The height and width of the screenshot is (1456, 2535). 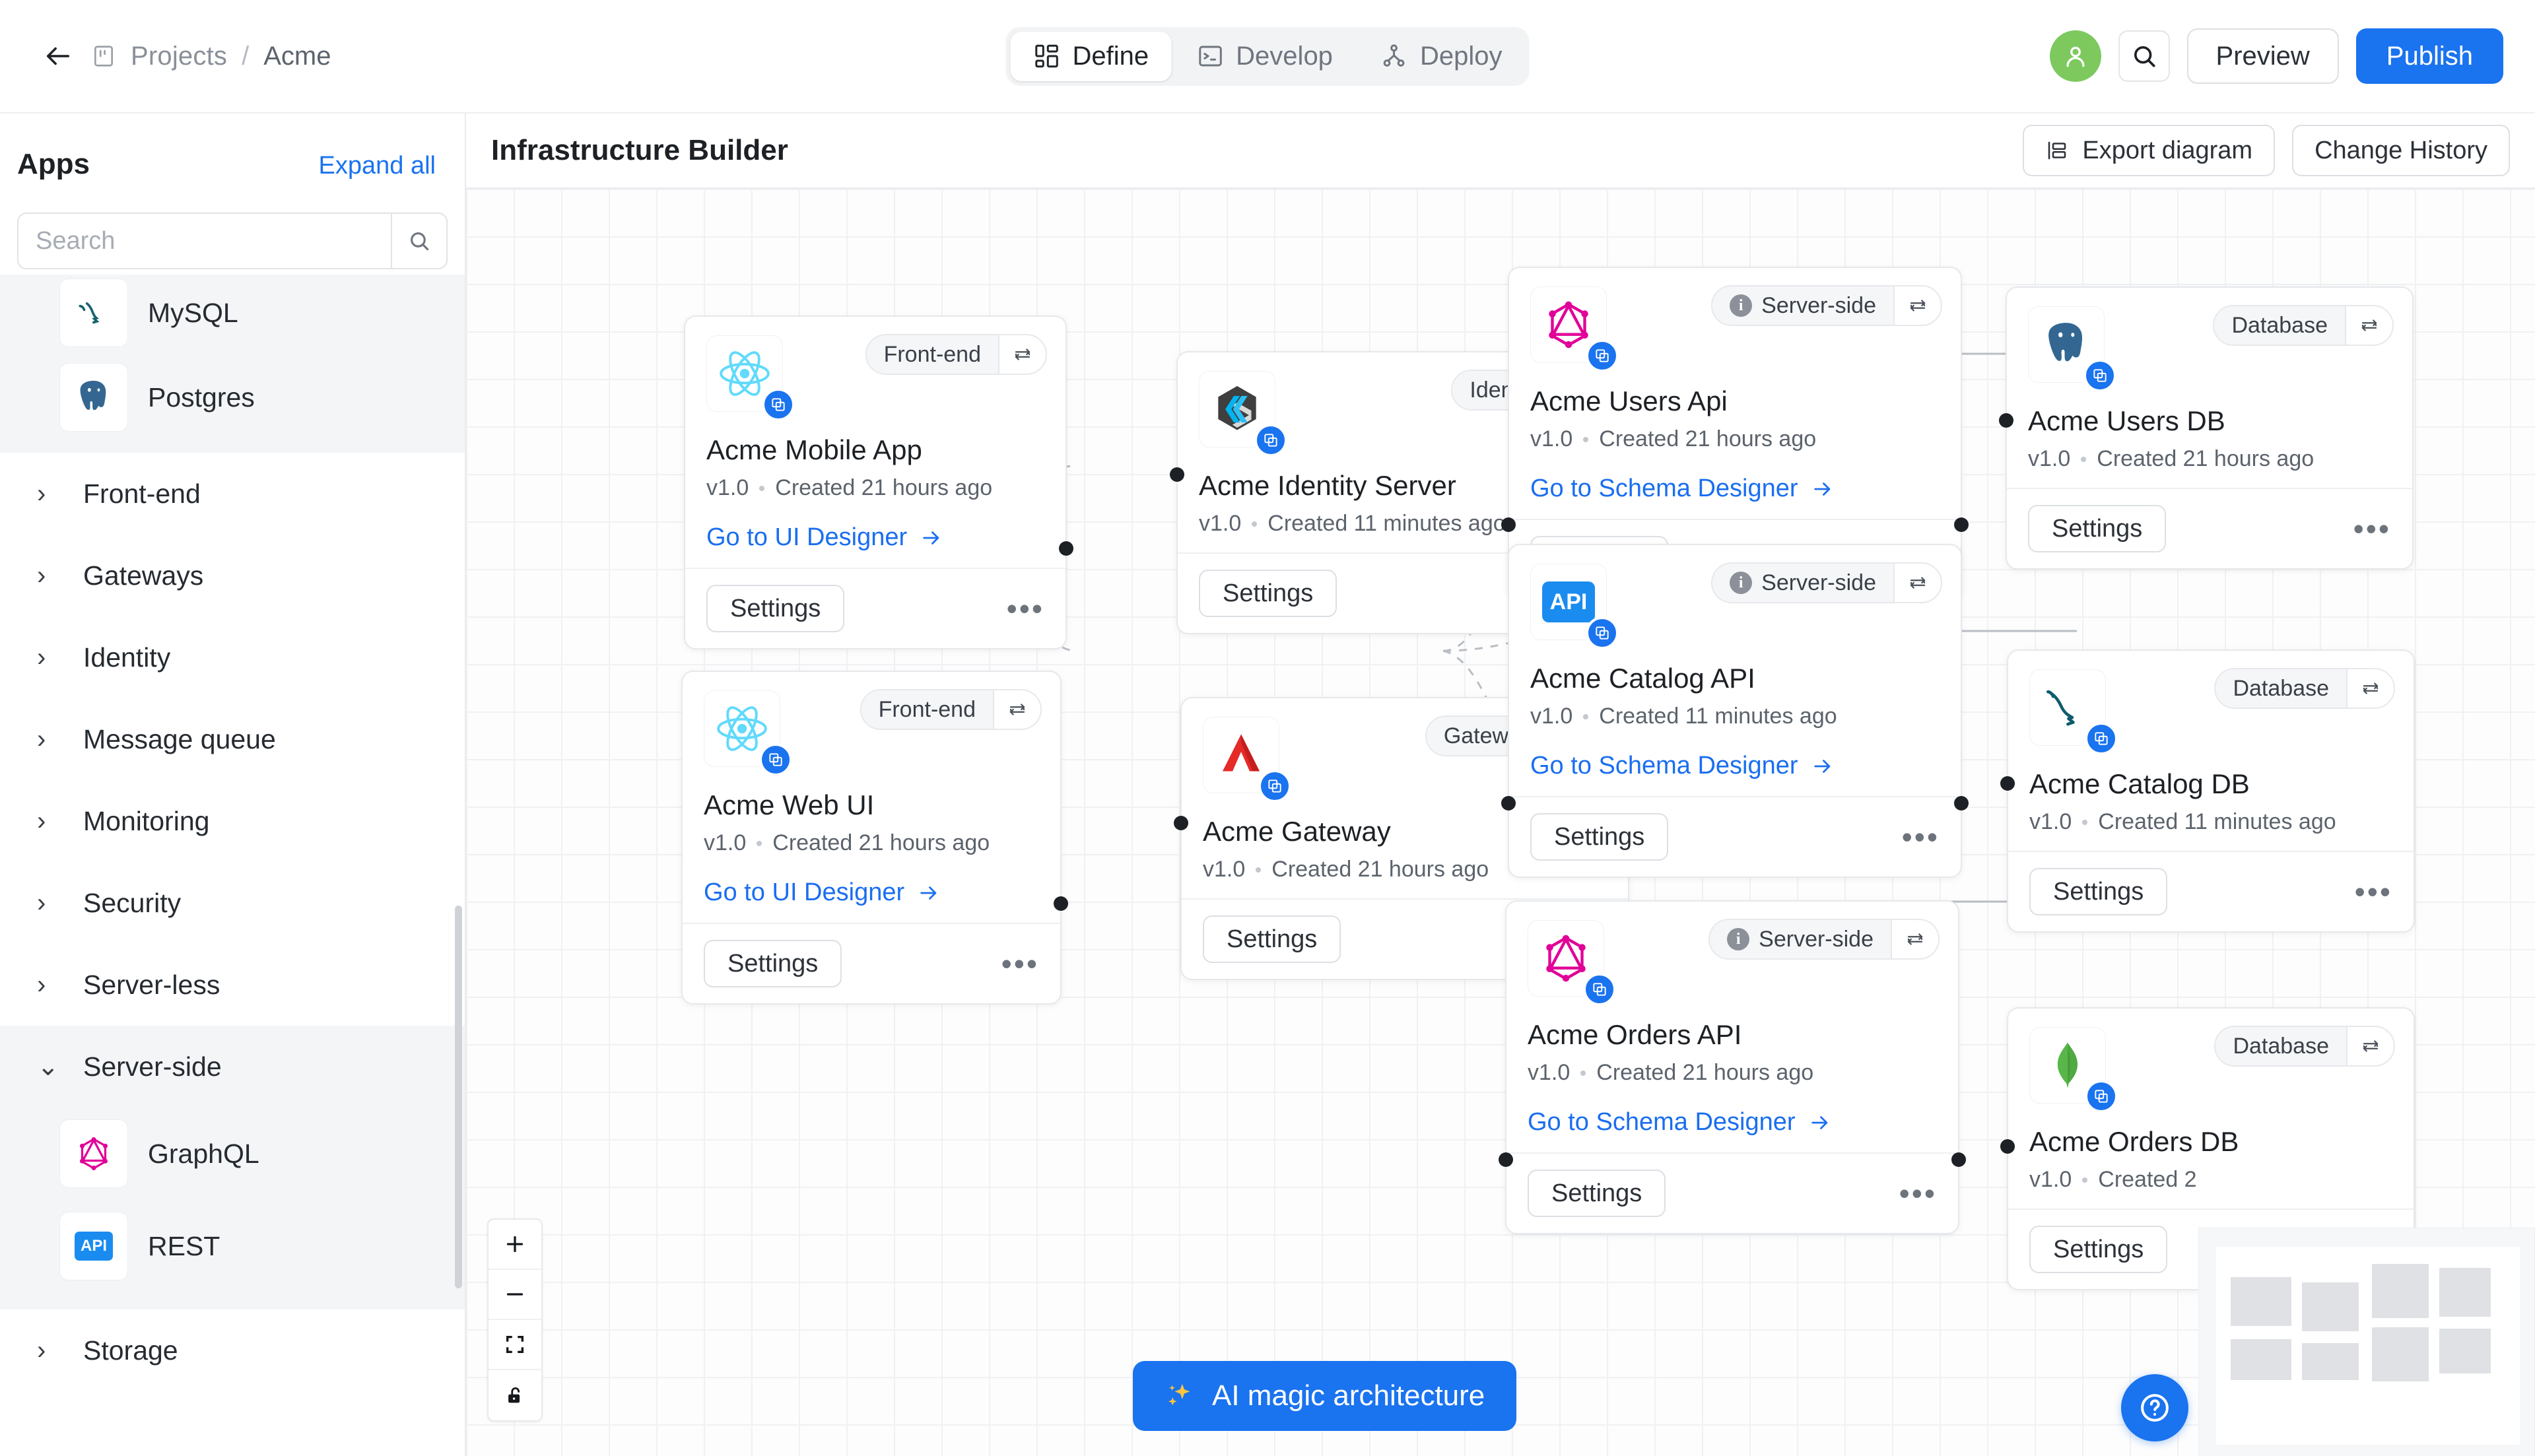 What do you see at coordinates (515, 1295) in the screenshot?
I see `zoom-out-button` at bounding box center [515, 1295].